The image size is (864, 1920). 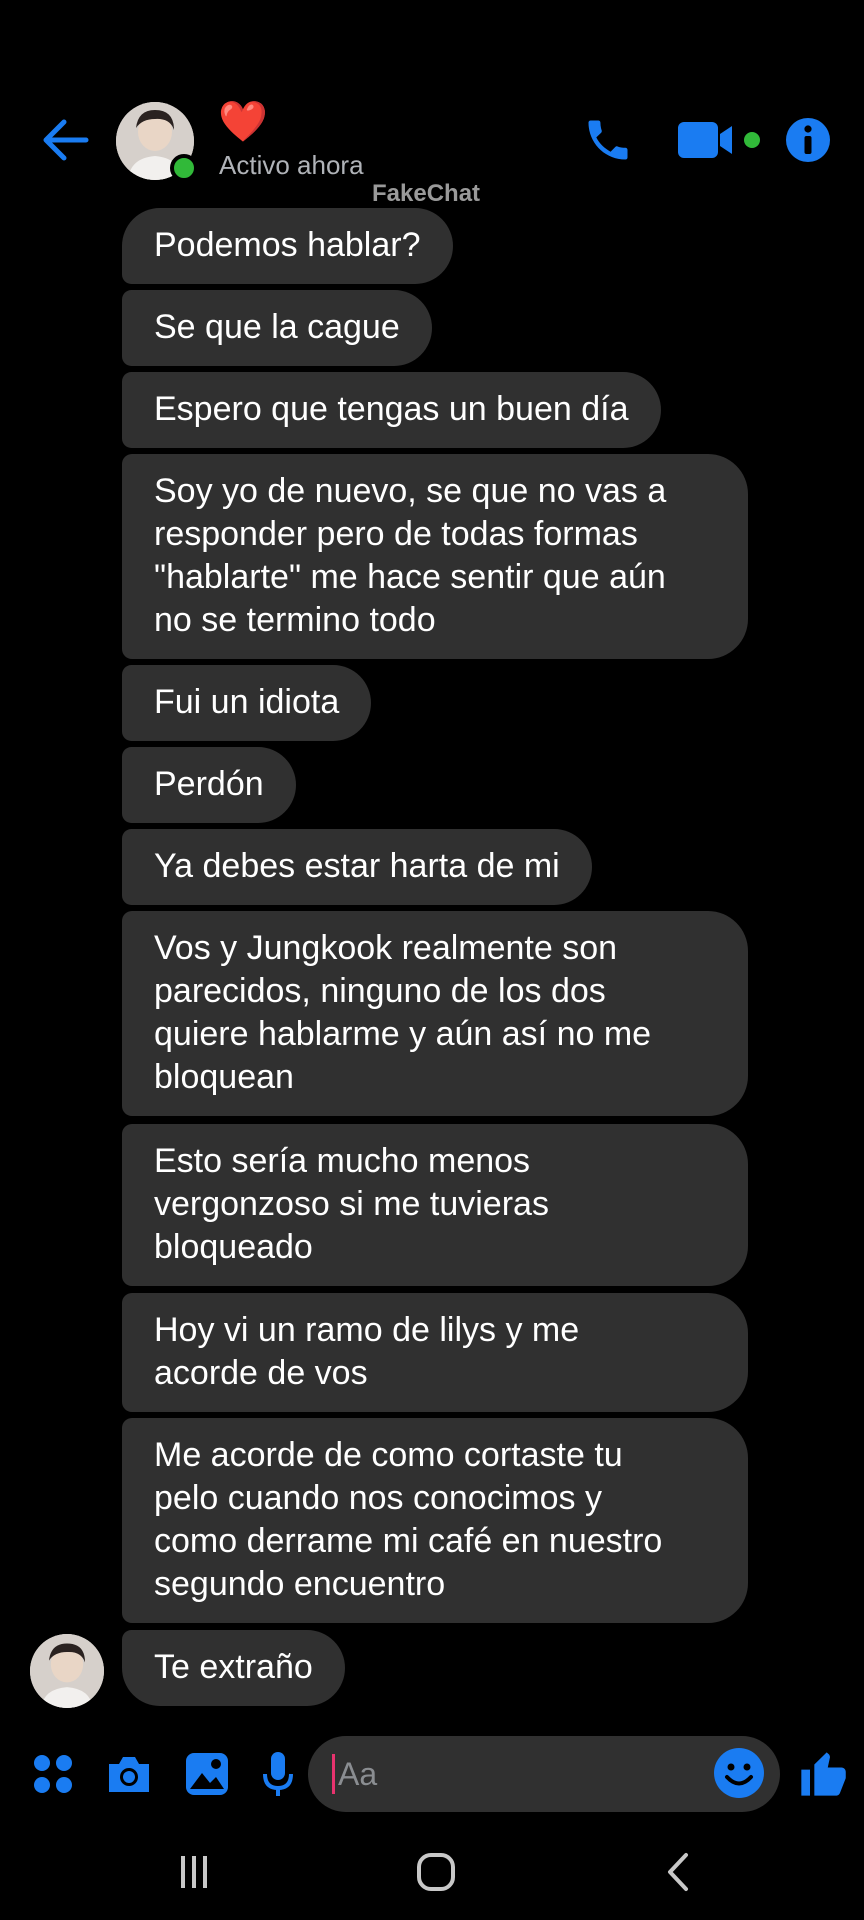 I want to click on system-back-button, so click(x=678, y=1872).